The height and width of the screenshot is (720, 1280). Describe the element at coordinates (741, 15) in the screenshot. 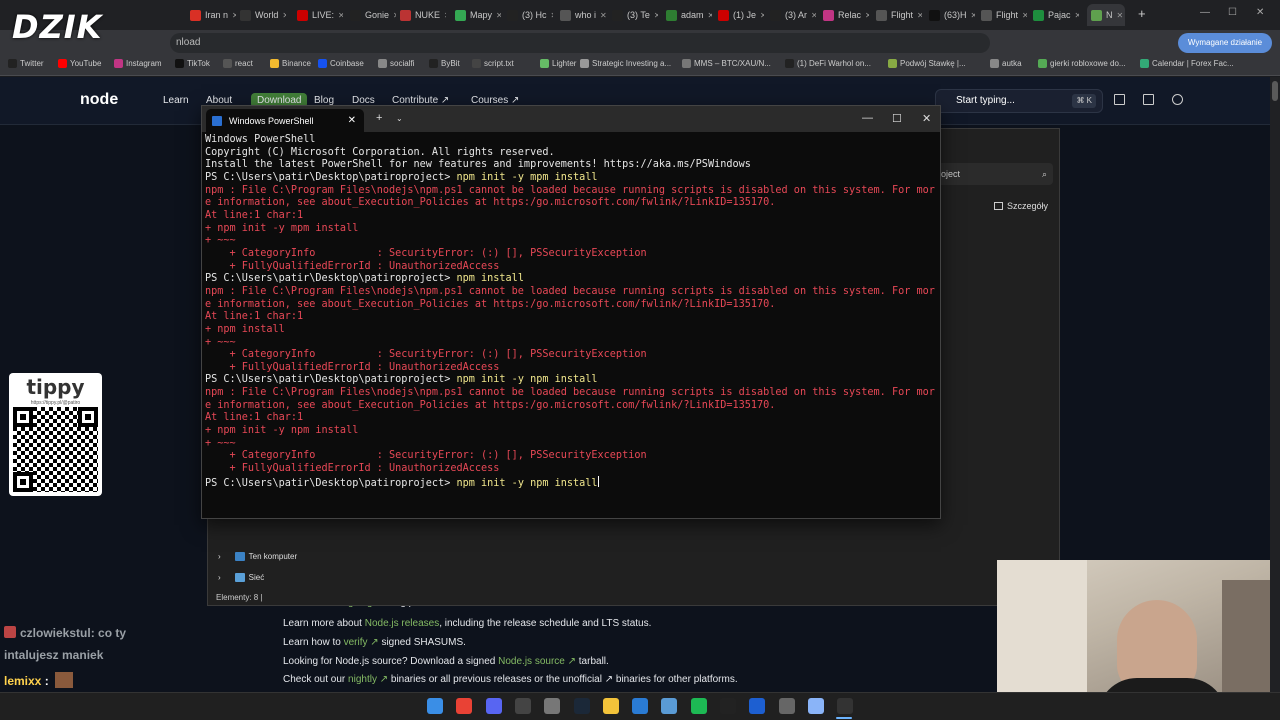

I see `browser-tab: (1) Je ✕` at that location.